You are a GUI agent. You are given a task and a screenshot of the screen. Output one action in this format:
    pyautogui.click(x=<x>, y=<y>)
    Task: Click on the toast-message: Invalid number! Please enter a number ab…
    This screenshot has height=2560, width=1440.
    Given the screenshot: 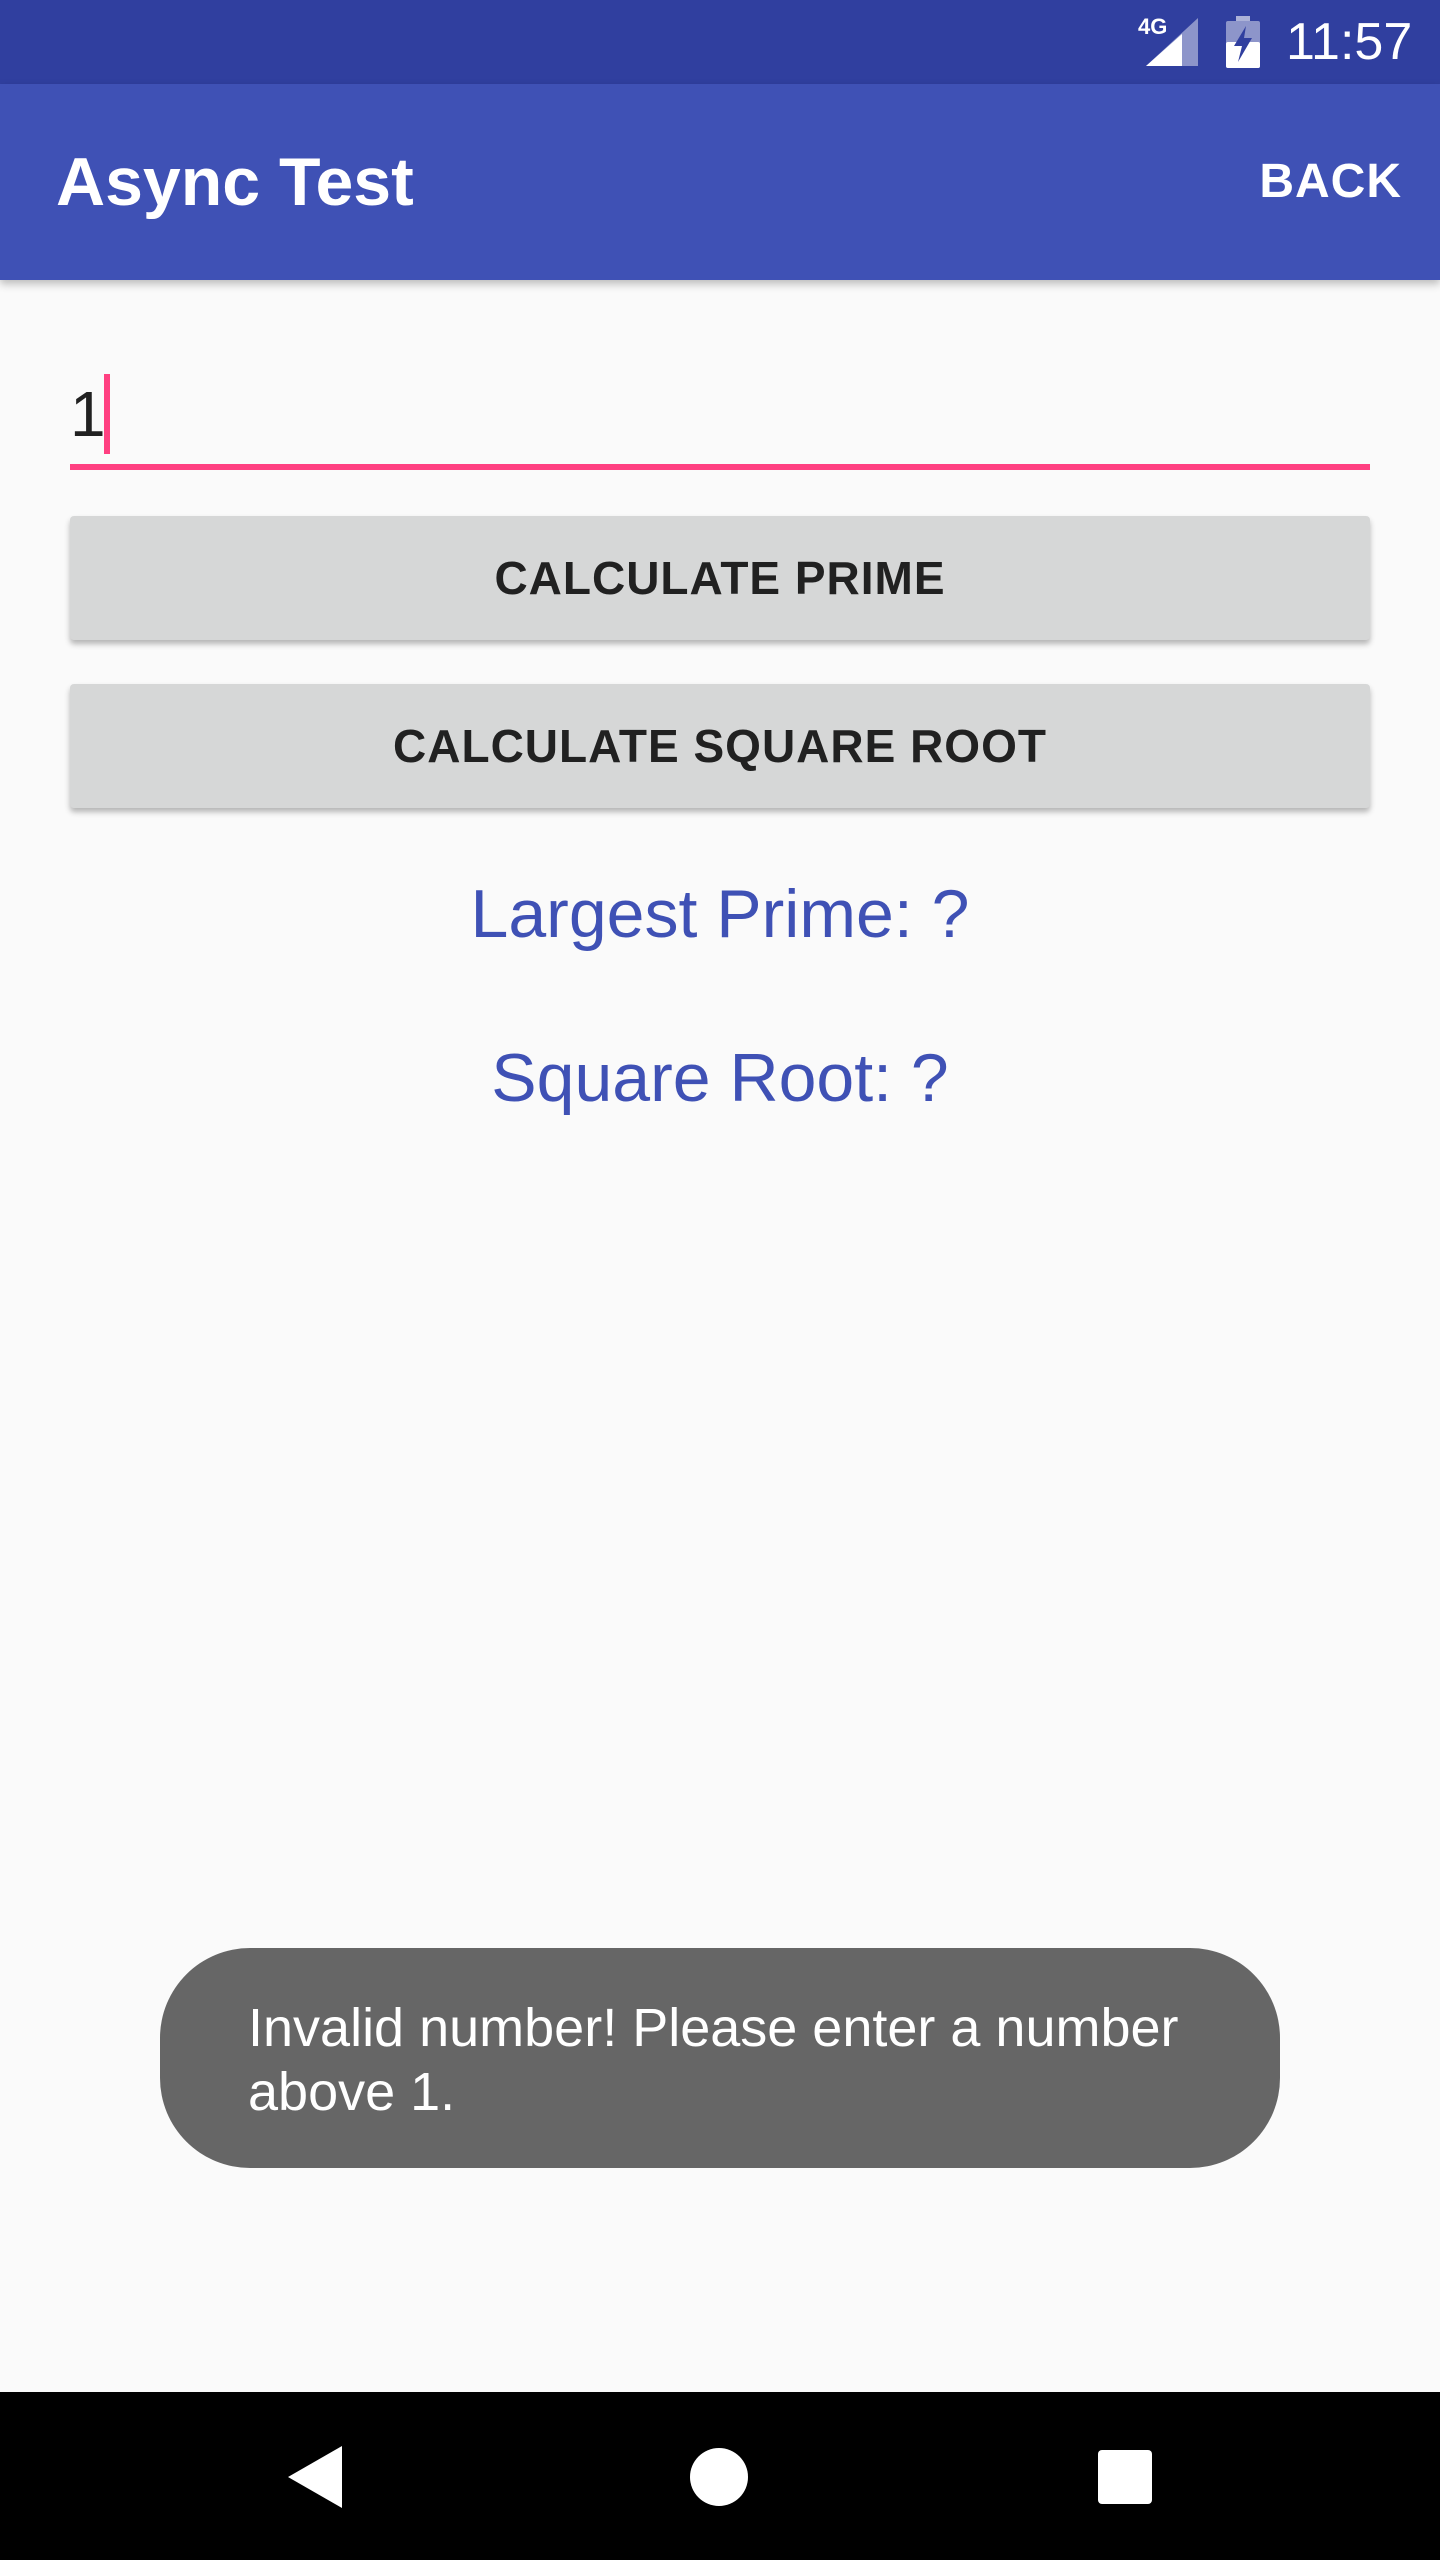 What is the action you would take?
    pyautogui.click(x=713, y=2060)
    